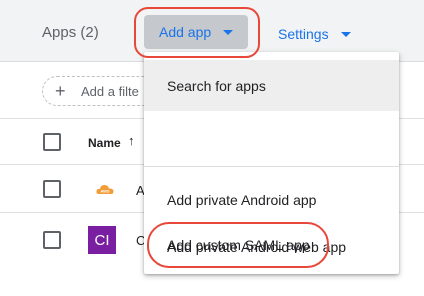  I want to click on name-column-header: Name, so click(104, 143).